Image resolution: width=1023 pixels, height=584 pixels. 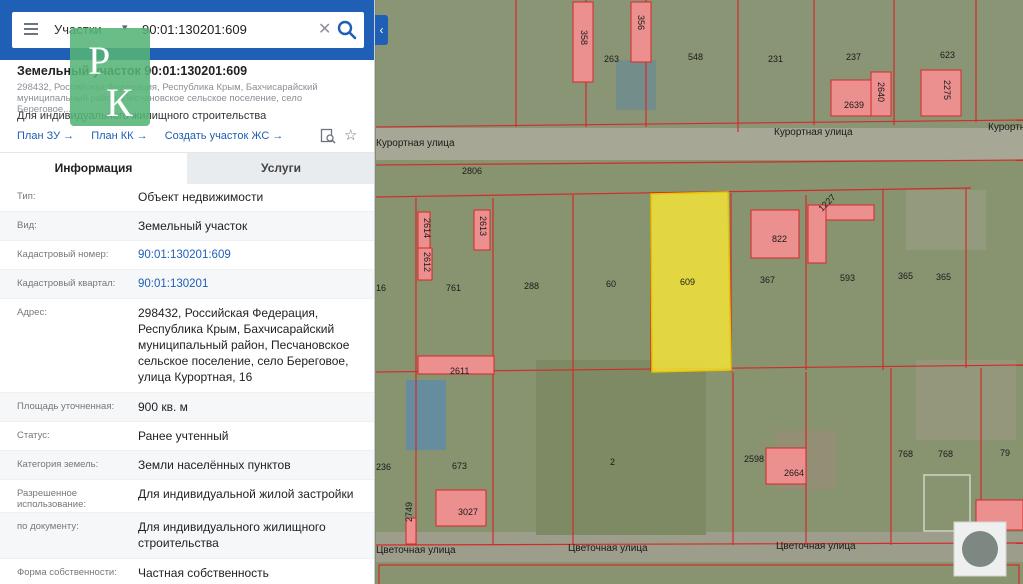 What do you see at coordinates (611, 284) in the screenshot?
I see `parcel-label: 60` at bounding box center [611, 284].